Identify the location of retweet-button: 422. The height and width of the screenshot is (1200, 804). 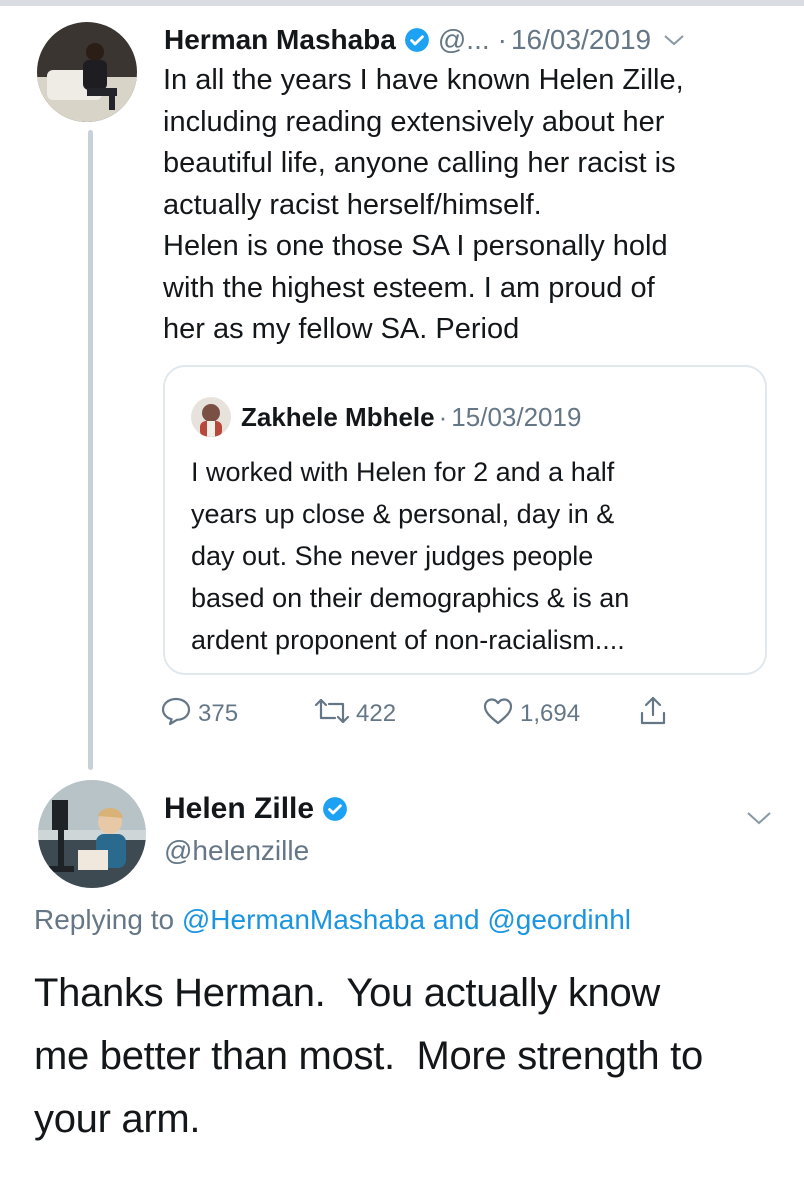
(355, 714).